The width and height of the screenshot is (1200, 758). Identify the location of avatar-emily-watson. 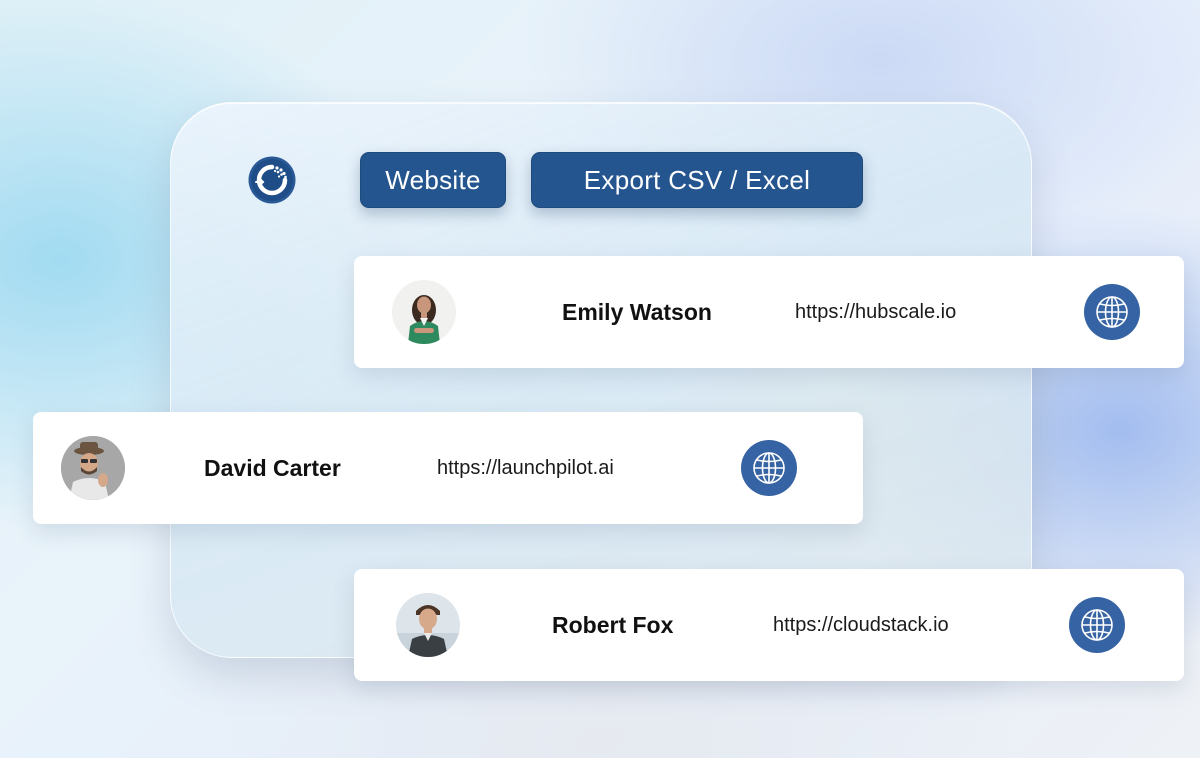
(424, 312).